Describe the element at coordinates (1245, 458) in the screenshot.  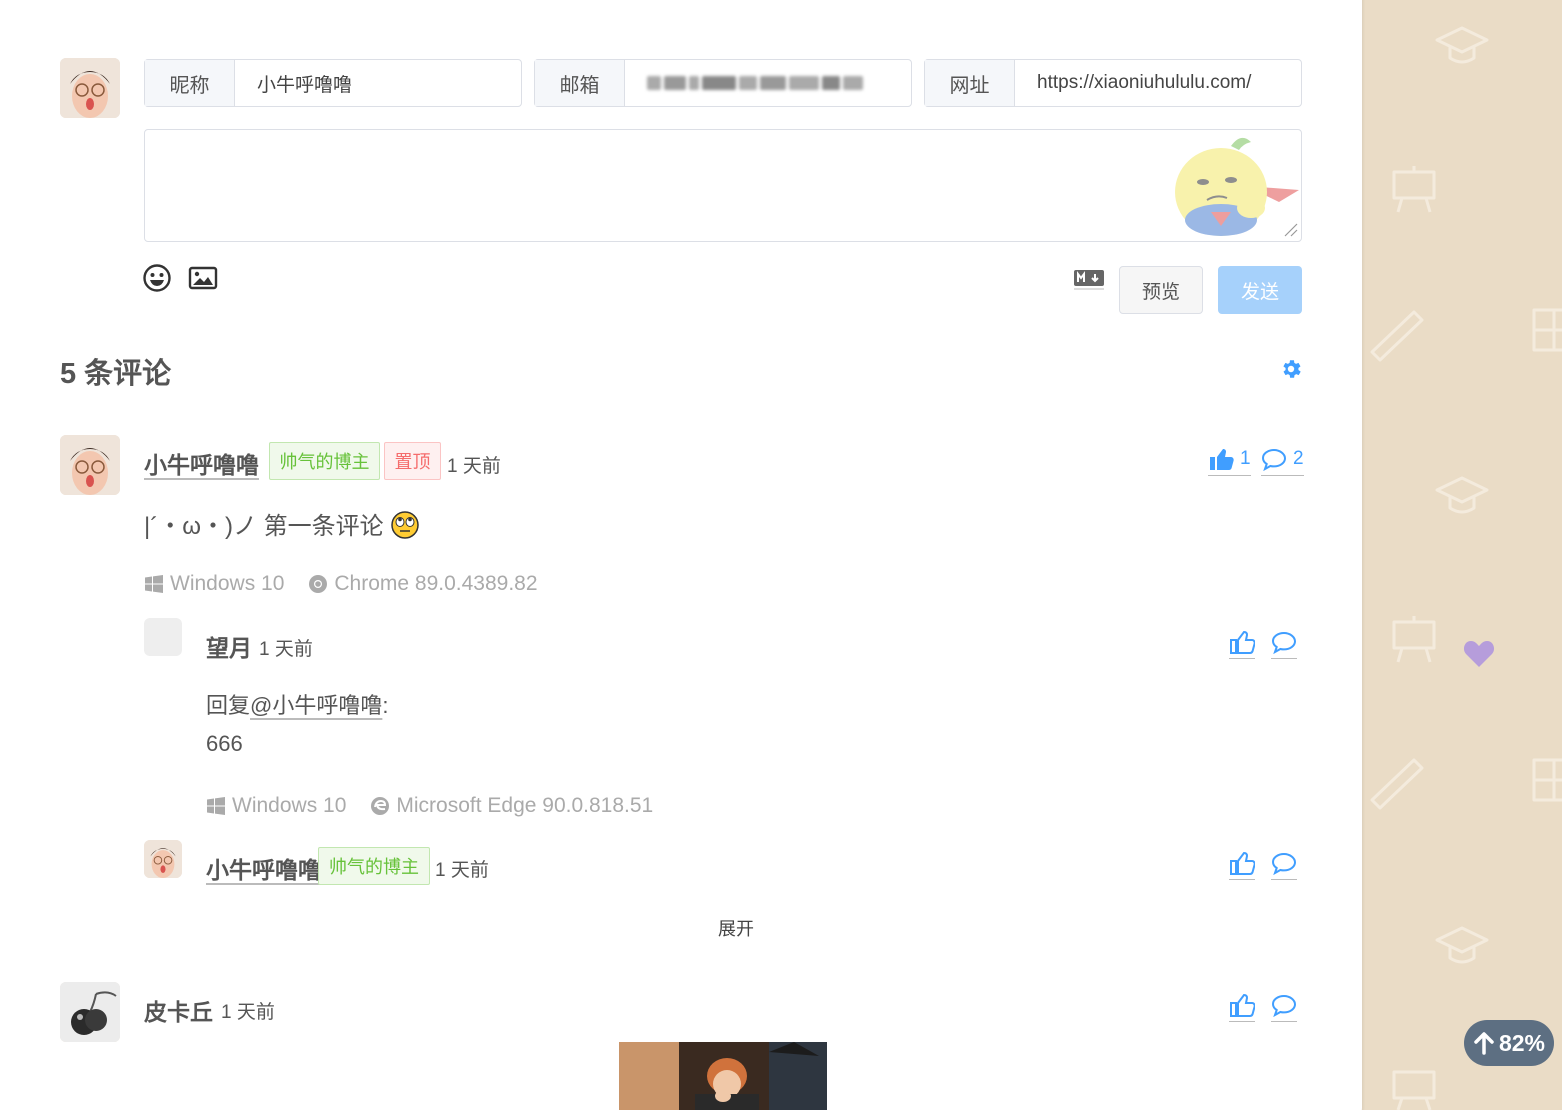
I see `like-count: 1` at that location.